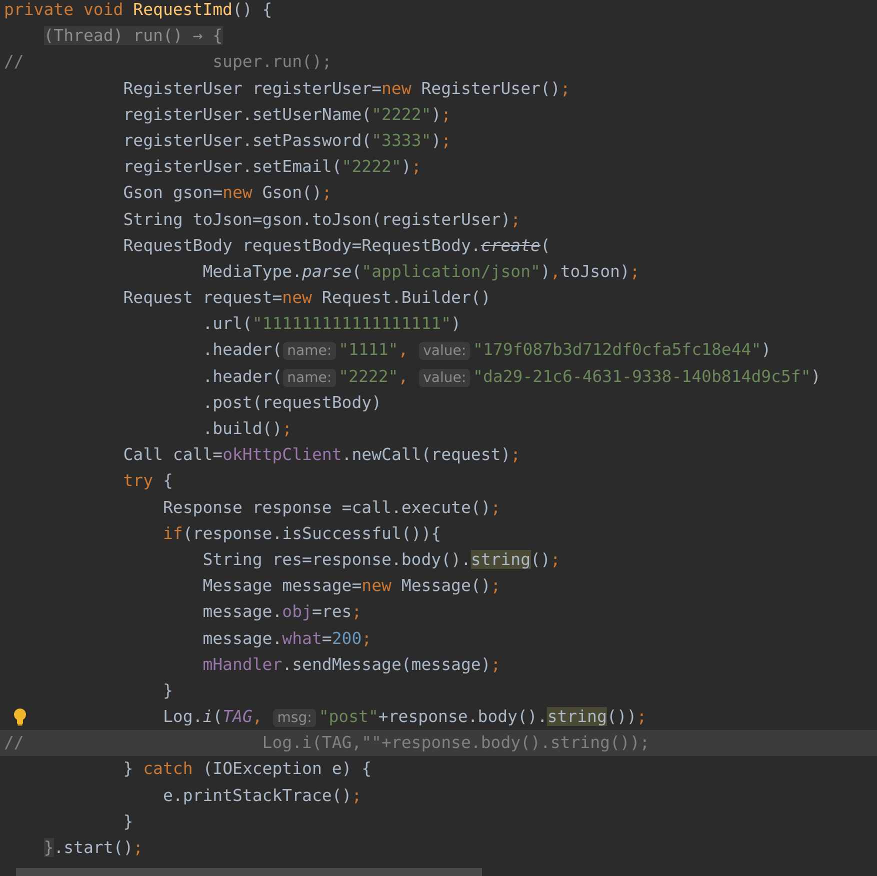 The width and height of the screenshot is (877, 876). What do you see at coordinates (540, 559) in the screenshot?
I see `code-text: ()` at bounding box center [540, 559].